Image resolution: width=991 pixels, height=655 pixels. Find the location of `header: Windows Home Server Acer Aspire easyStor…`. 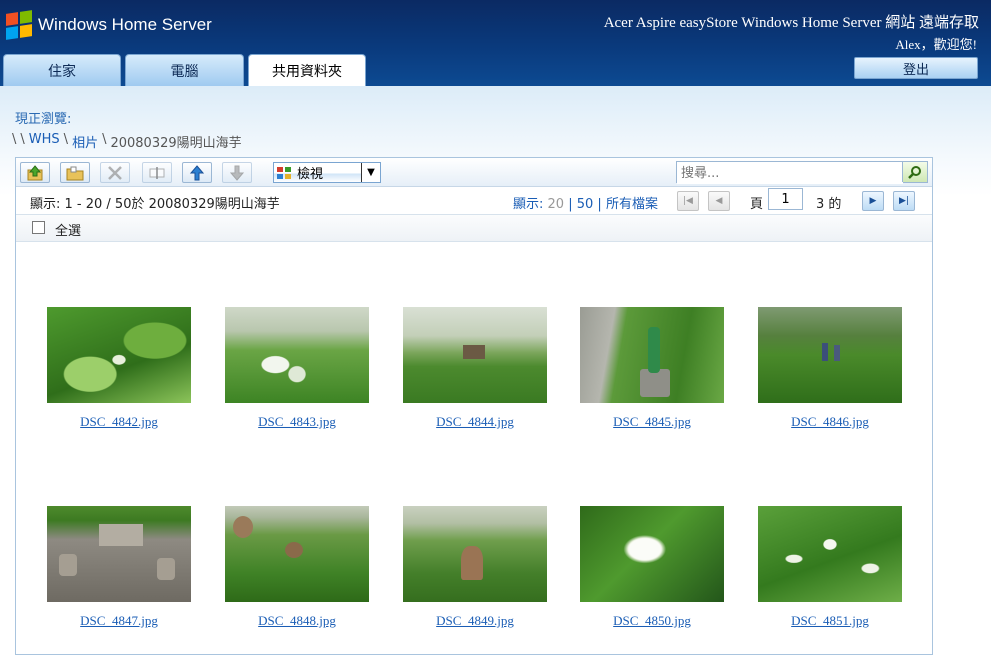

header: Windows Home Server Acer Aspire easyStor… is located at coordinates (495, 43).